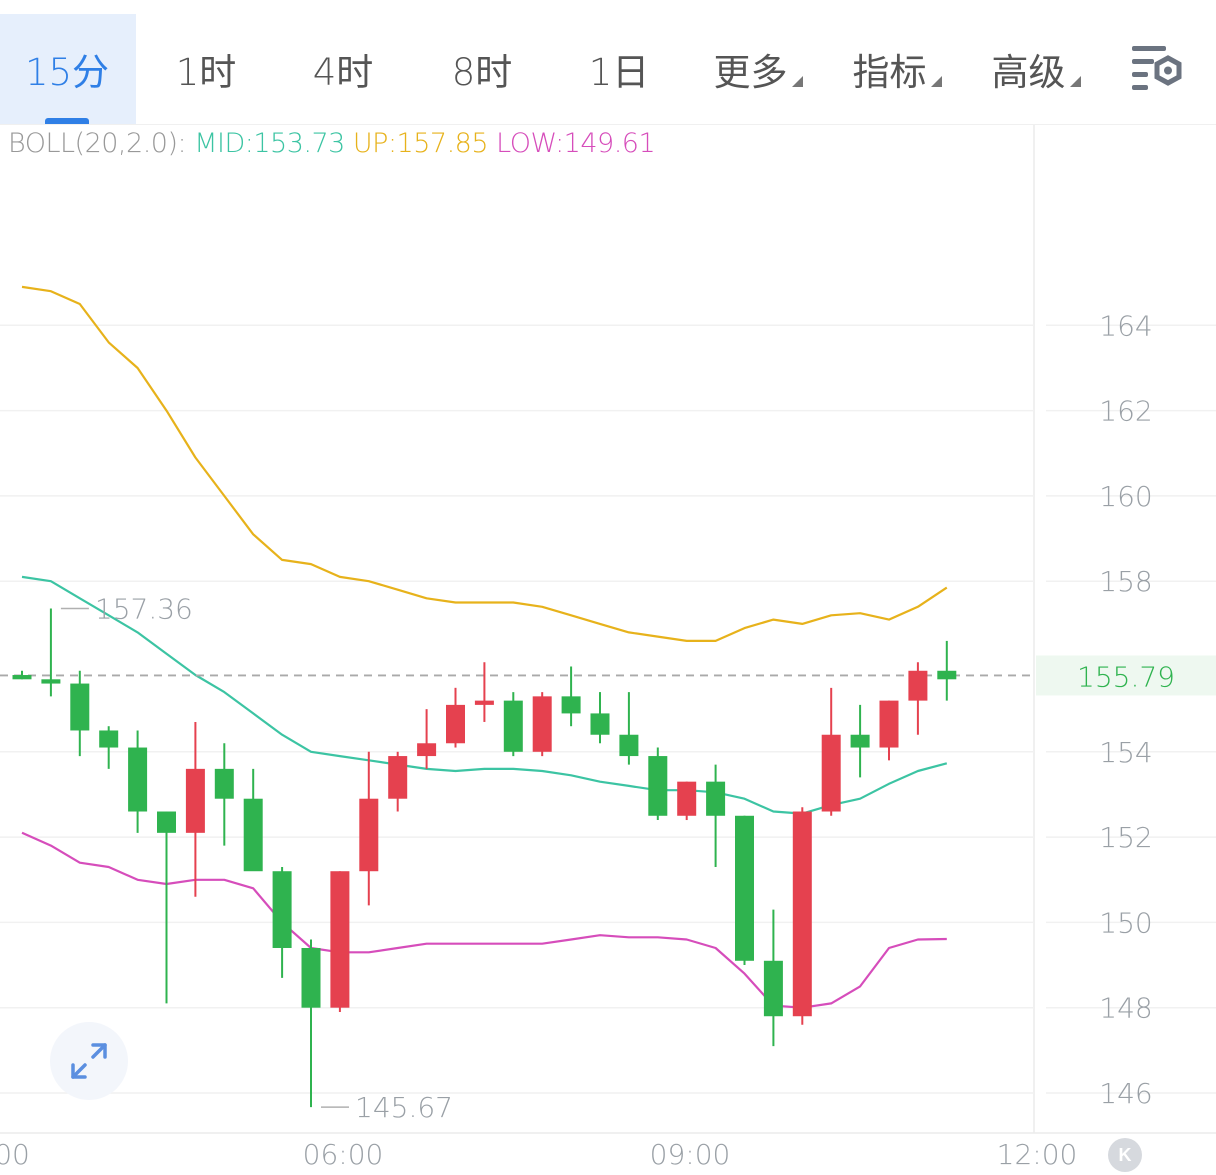 This screenshot has width=1216, height=1175. I want to click on current-price-label: 155.79, so click(1126, 676).